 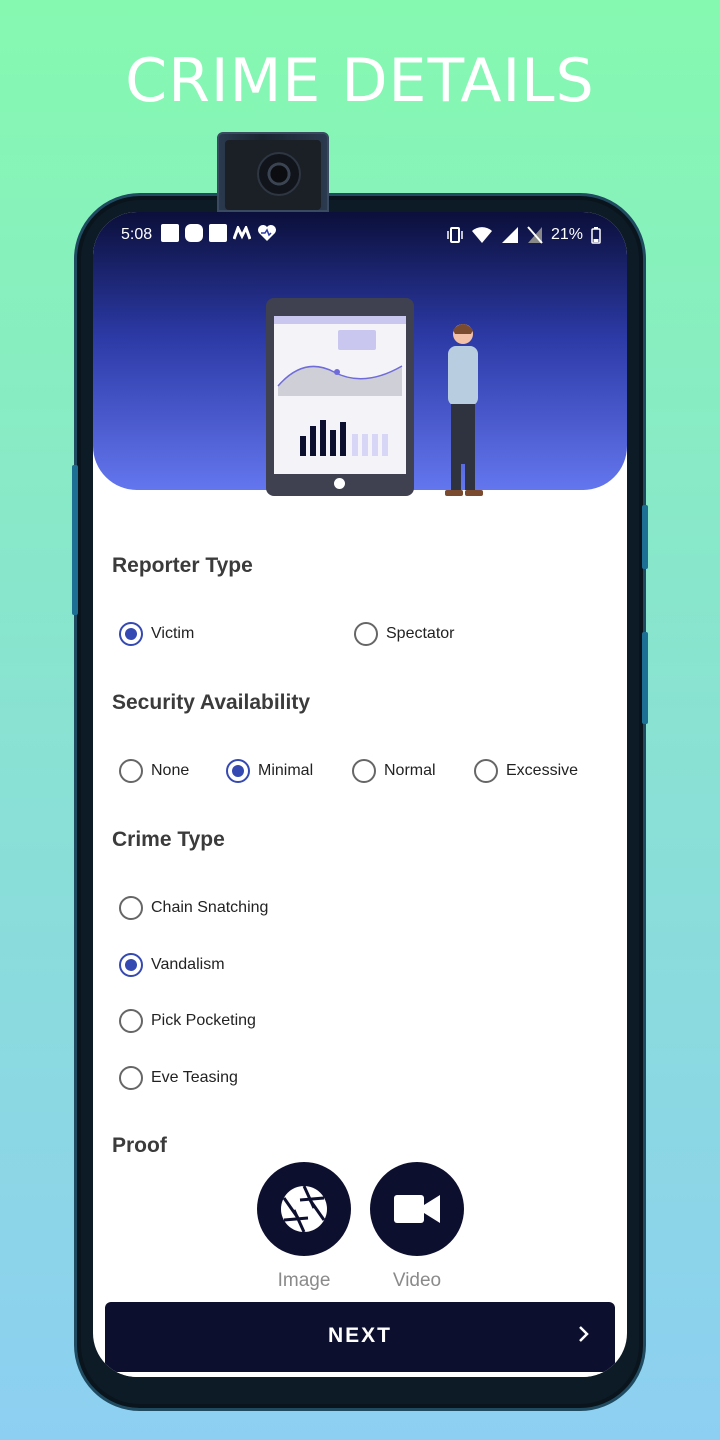 What do you see at coordinates (340, 397) in the screenshot?
I see `tablet-illustration` at bounding box center [340, 397].